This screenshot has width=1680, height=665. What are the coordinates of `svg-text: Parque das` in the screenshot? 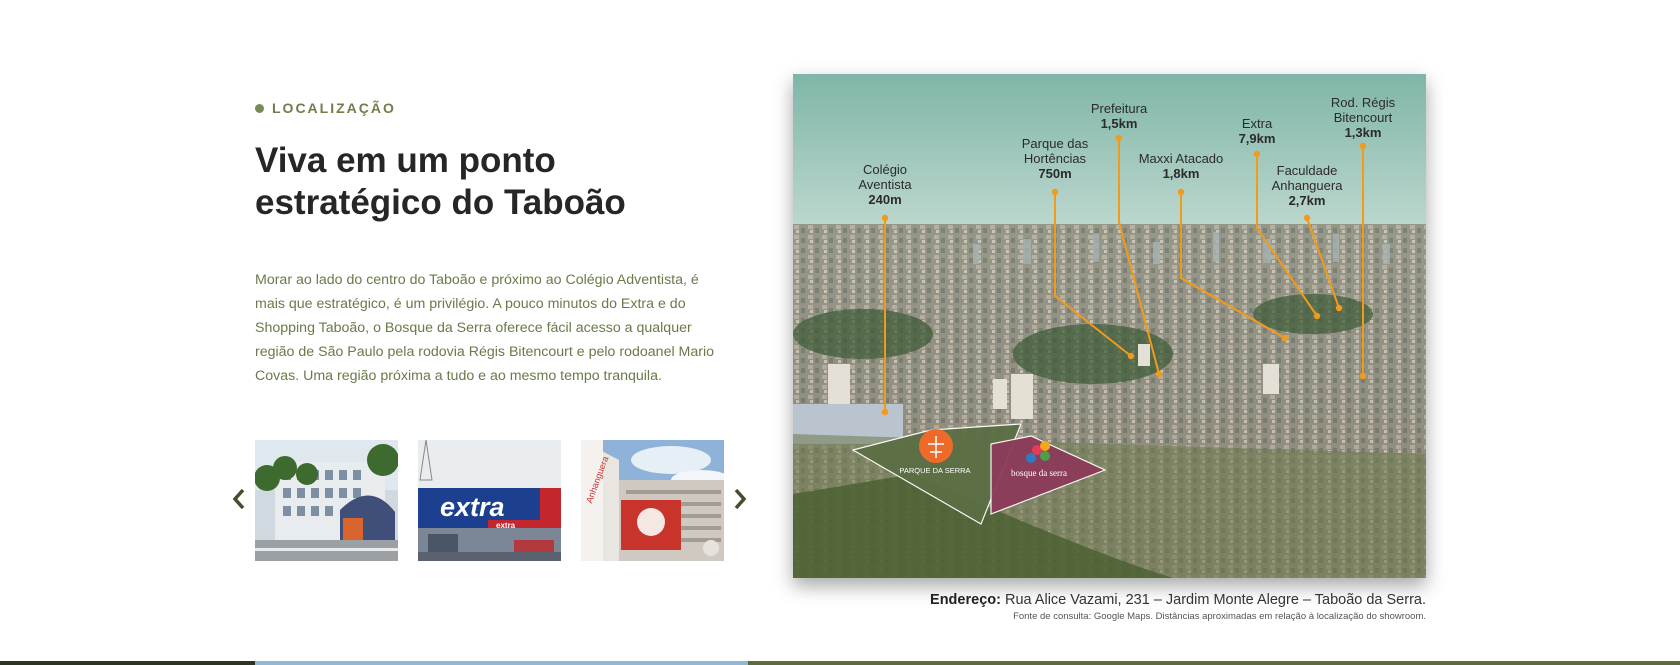 It's located at (1055, 143).